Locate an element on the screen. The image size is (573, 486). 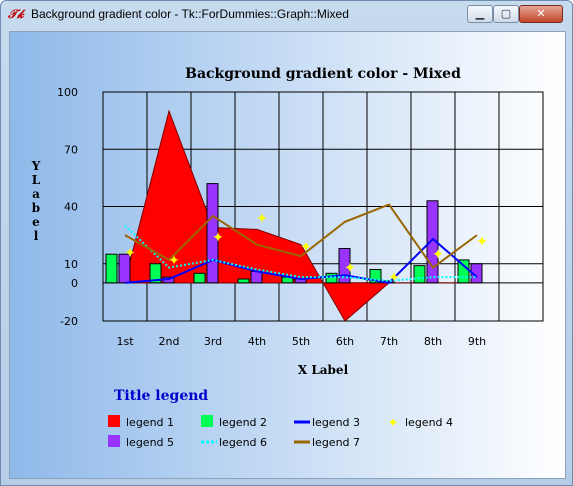
maximize-icon: ▢ is located at coordinates (506, 13).